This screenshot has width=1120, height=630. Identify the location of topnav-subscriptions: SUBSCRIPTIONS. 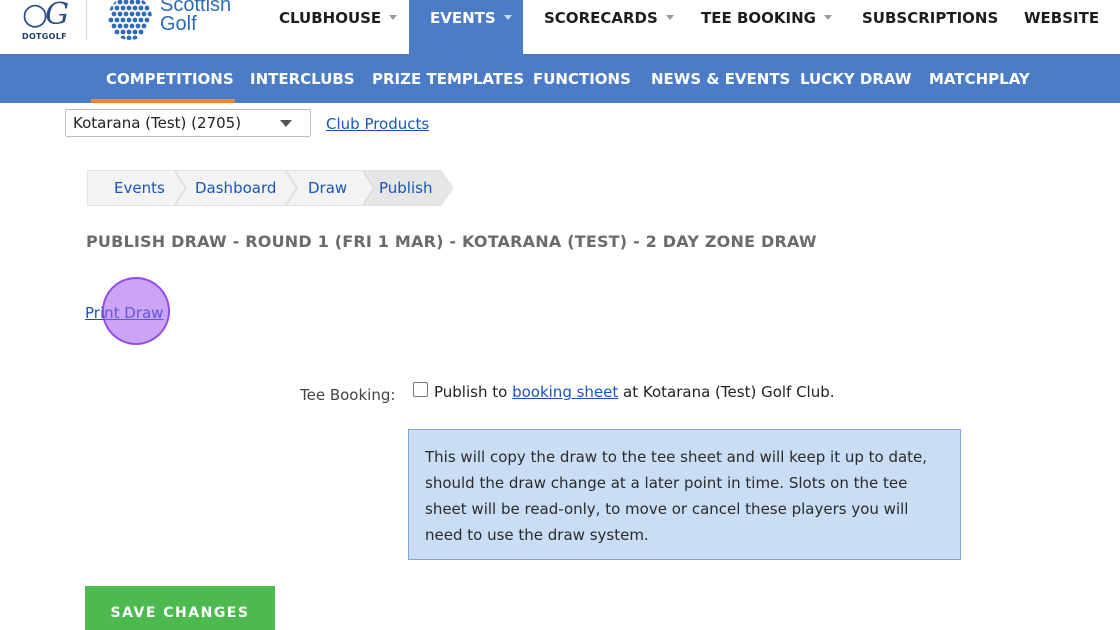
(932, 27).